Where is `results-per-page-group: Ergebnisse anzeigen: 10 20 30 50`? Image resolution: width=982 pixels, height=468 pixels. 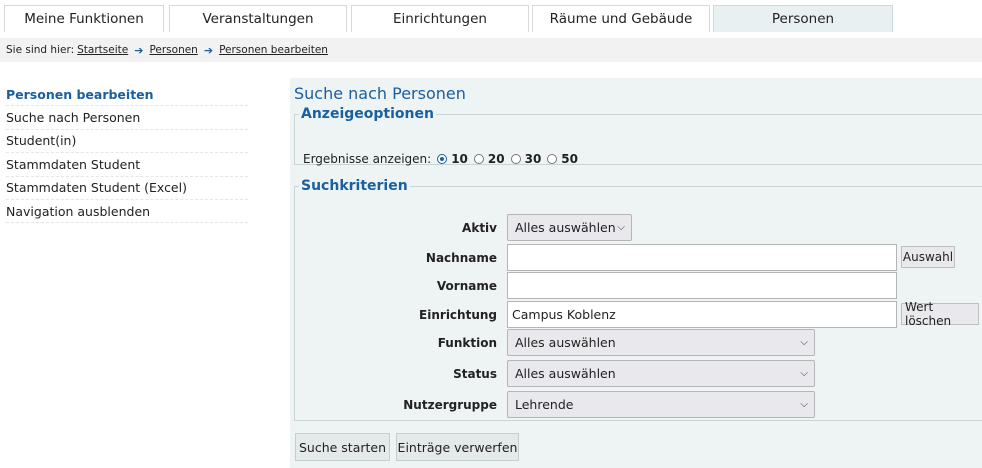 results-per-page-group: Ergebnisse anzeigen: 10 20 30 50 is located at coordinates (440, 159).